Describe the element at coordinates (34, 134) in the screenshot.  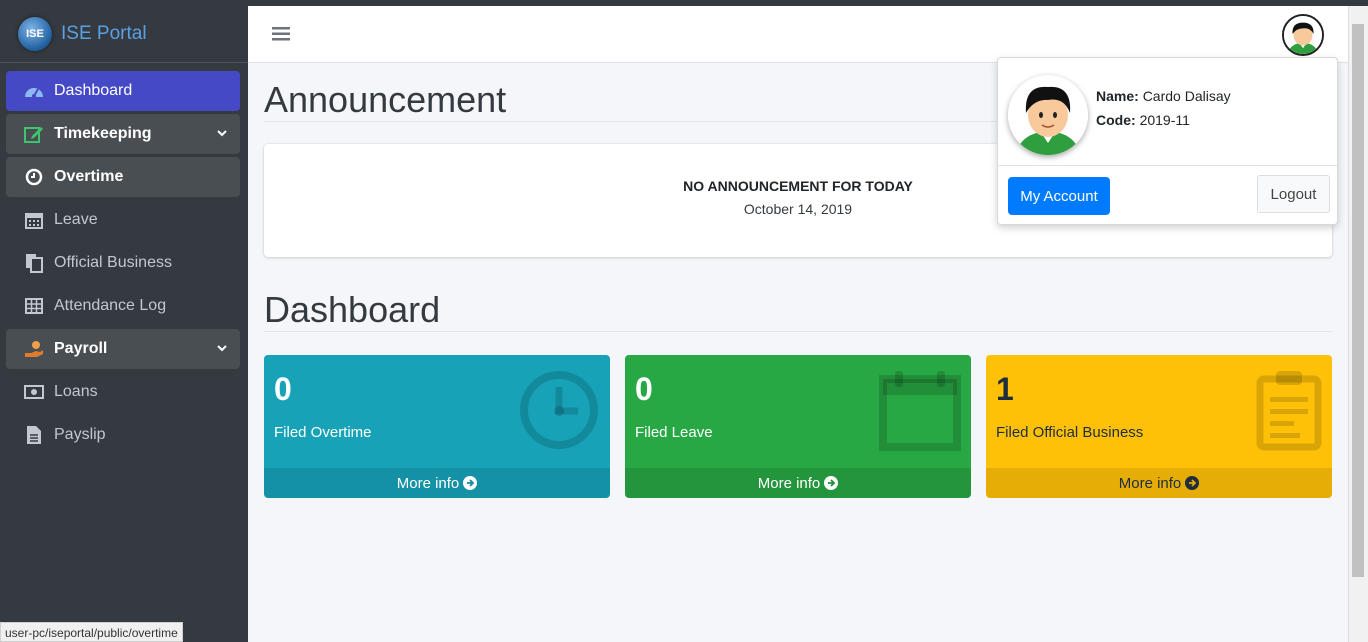
I see `edit-icon` at that location.